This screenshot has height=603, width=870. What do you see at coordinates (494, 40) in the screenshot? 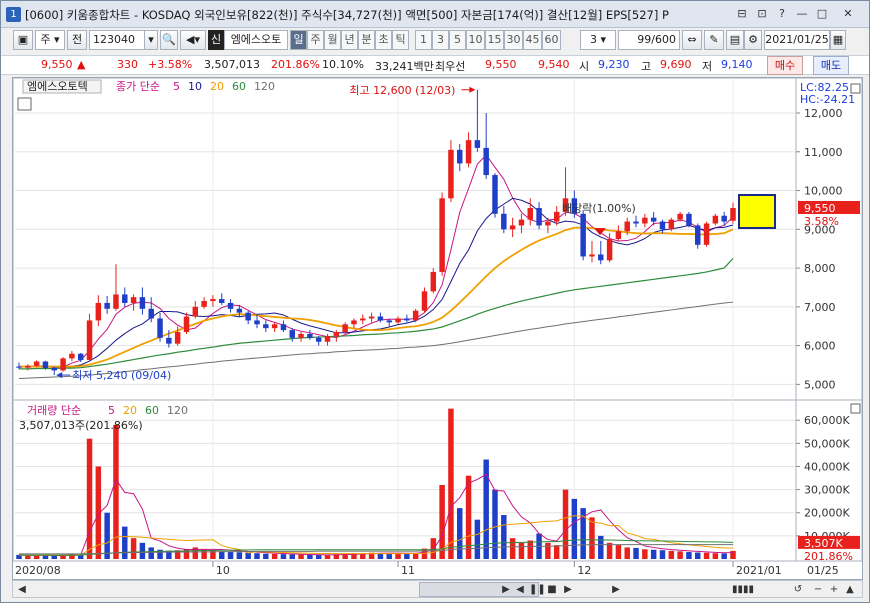
I see `interval-button-4: 15` at bounding box center [494, 40].